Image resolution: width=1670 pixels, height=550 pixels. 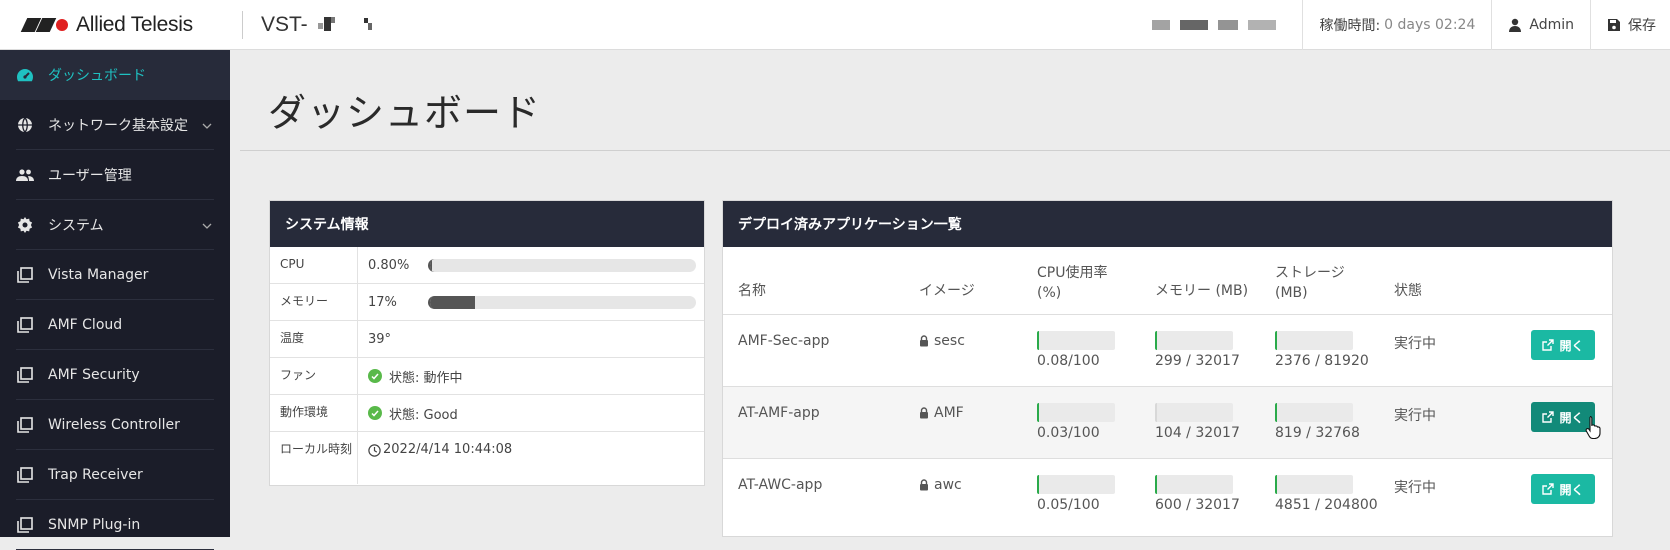 I want to click on product-prefix: VST-, so click(x=284, y=24).